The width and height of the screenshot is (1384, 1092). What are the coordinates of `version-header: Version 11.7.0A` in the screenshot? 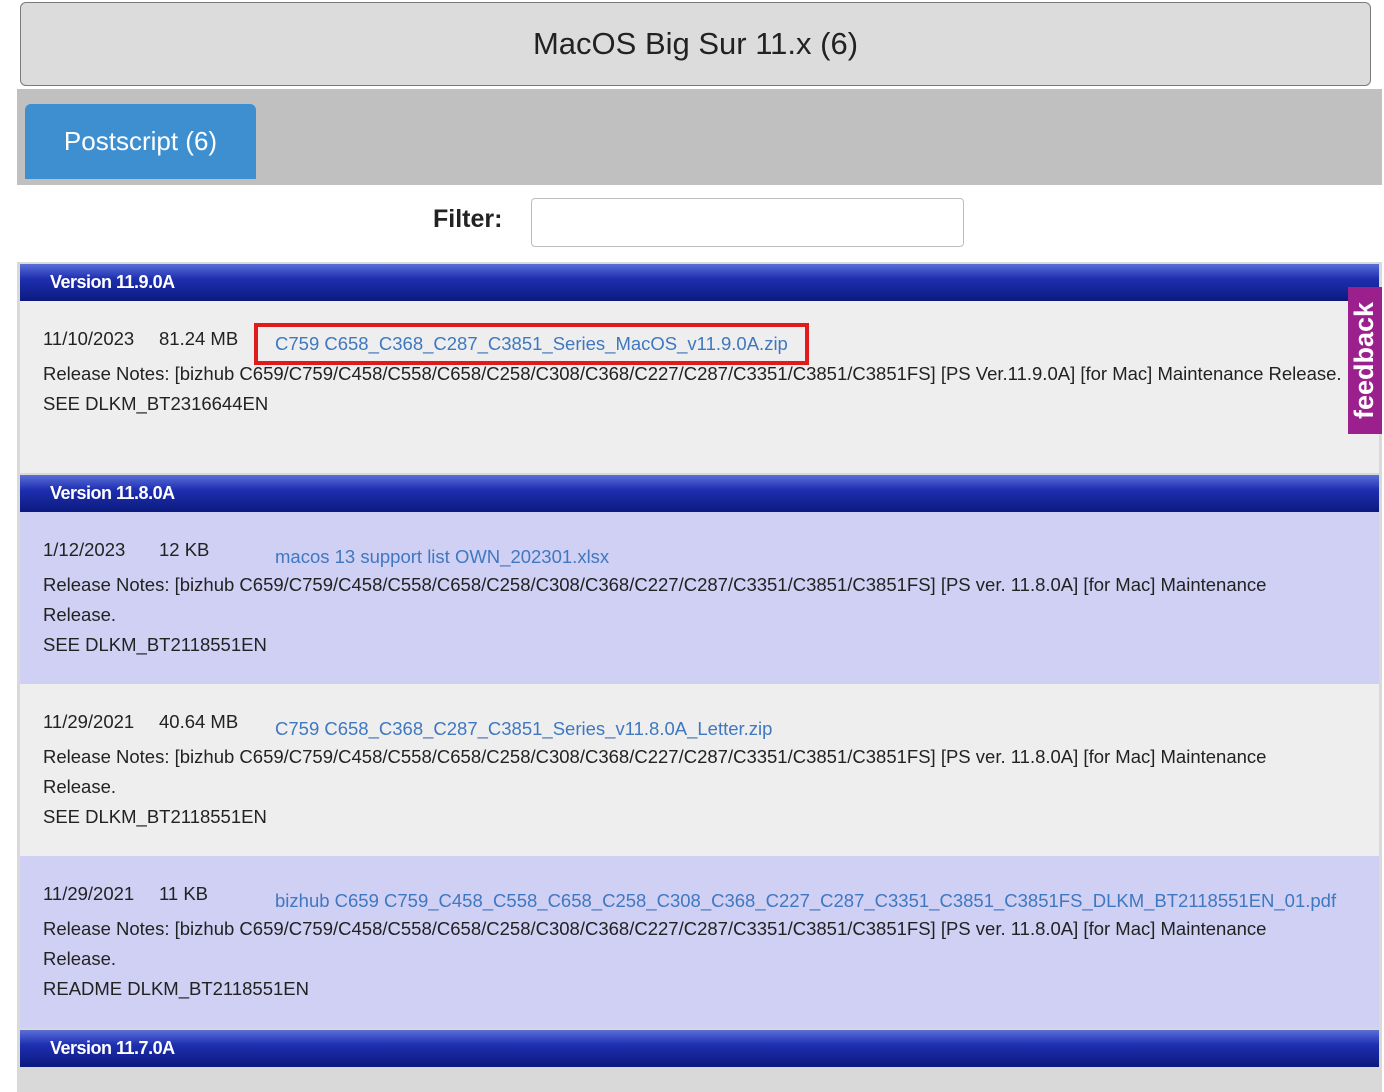 It's located at (699, 1048).